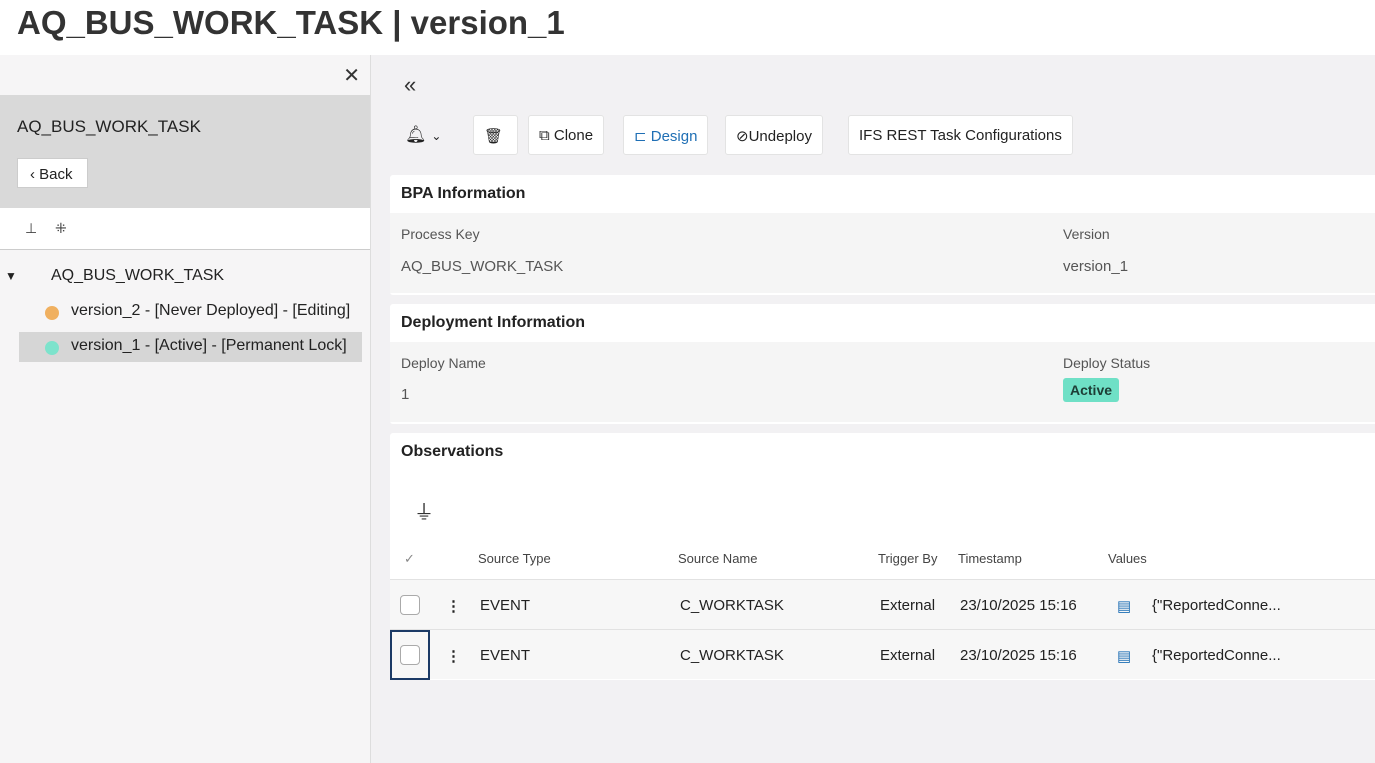 The image size is (1375, 763). What do you see at coordinates (138, 275) in the screenshot?
I see `tree-root-label: AQ_BUS_WORK_TASK` at bounding box center [138, 275].